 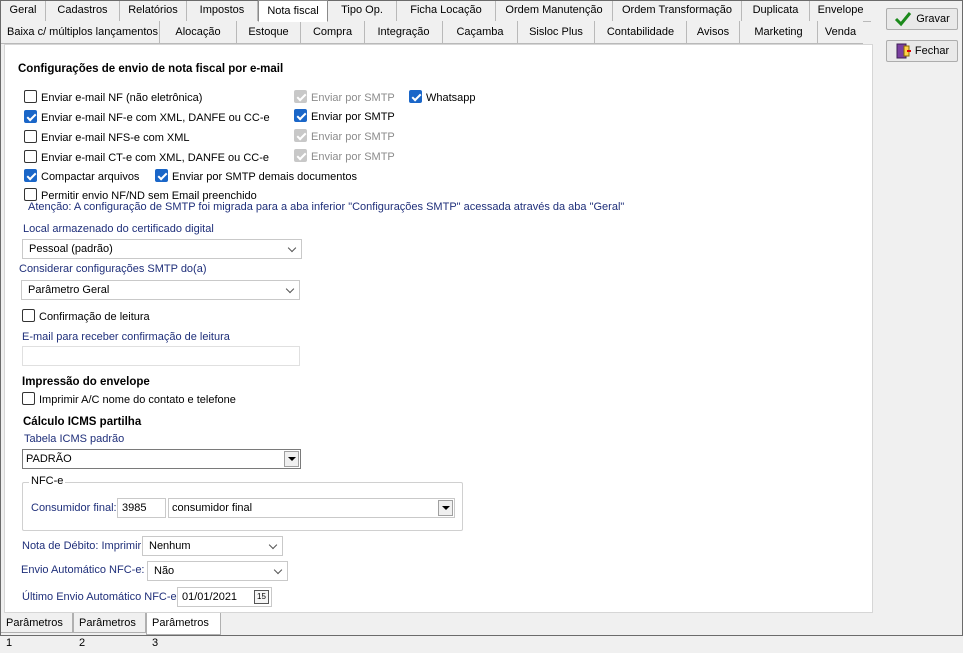 I want to click on tab-ordem-manutencao: Ordem Manutenção, so click(x=554, y=11).